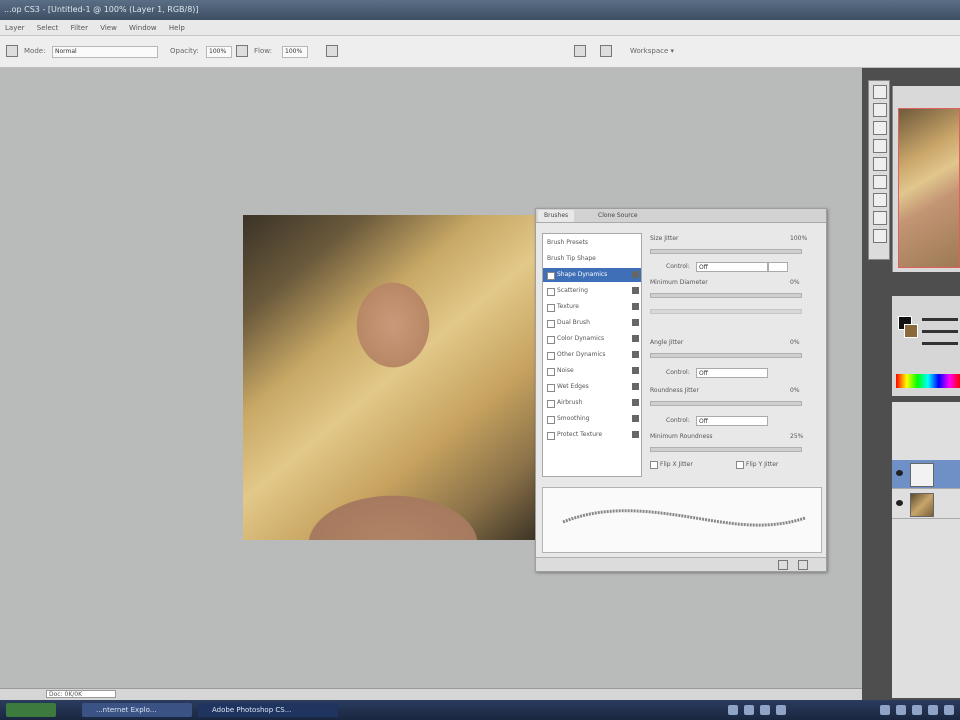  What do you see at coordinates (928, 381) in the screenshot?
I see `color-ramp` at bounding box center [928, 381].